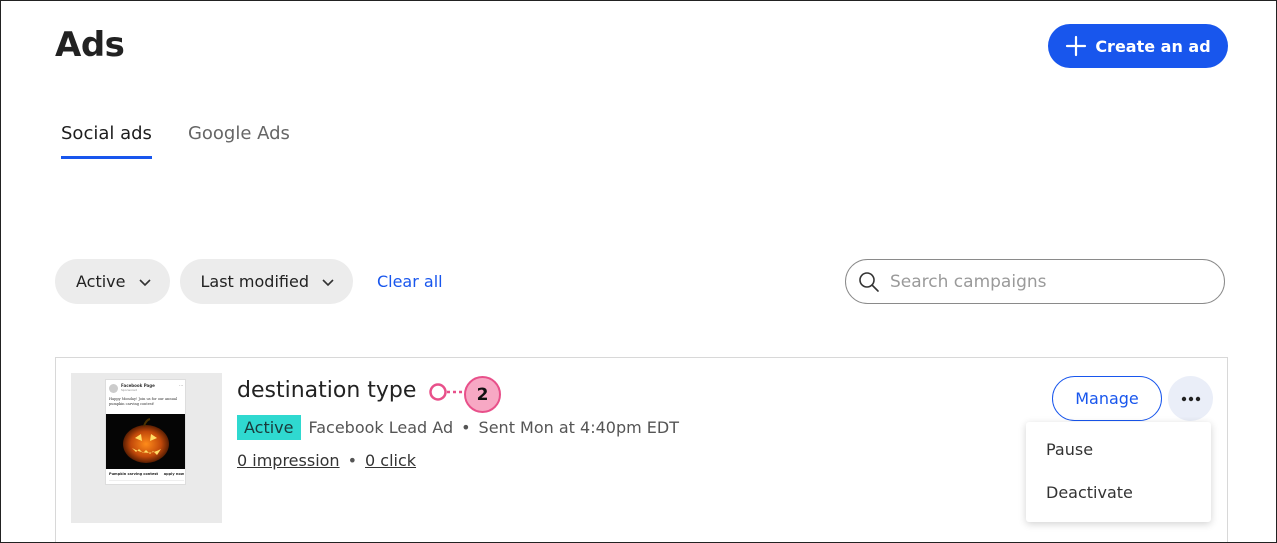 The image size is (1277, 543). I want to click on post-cta: apply now, so click(173, 474).